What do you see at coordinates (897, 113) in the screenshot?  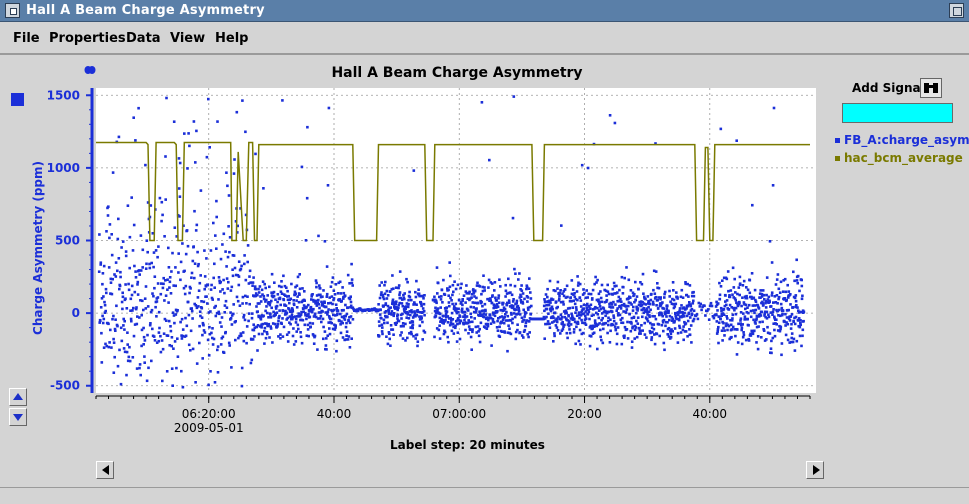 I see `signal-input` at bounding box center [897, 113].